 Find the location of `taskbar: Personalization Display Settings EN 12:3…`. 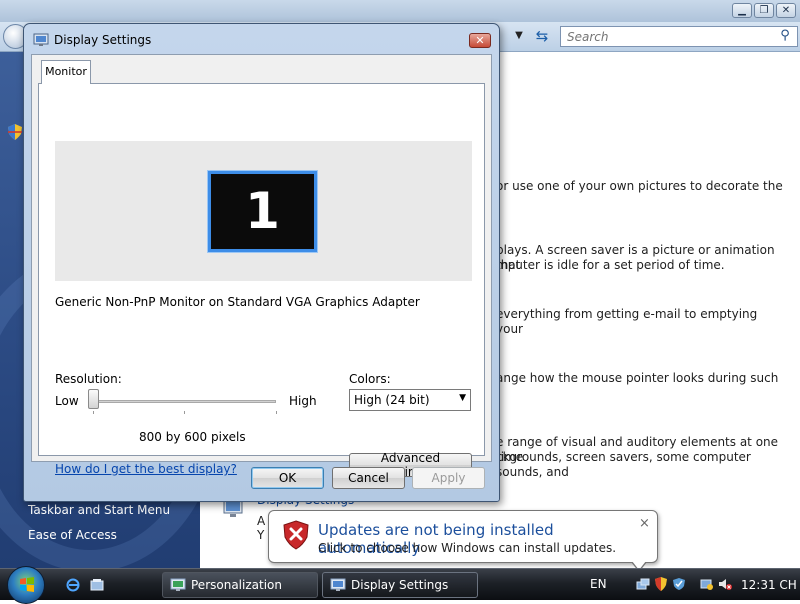

taskbar: Personalization Display Settings EN 12:3… is located at coordinates (400, 585).